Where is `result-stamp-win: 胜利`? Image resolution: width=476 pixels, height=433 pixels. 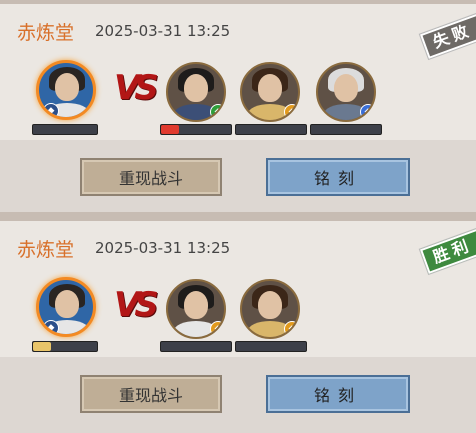
result-stamp-win: 胜利 is located at coordinates (447, 248).